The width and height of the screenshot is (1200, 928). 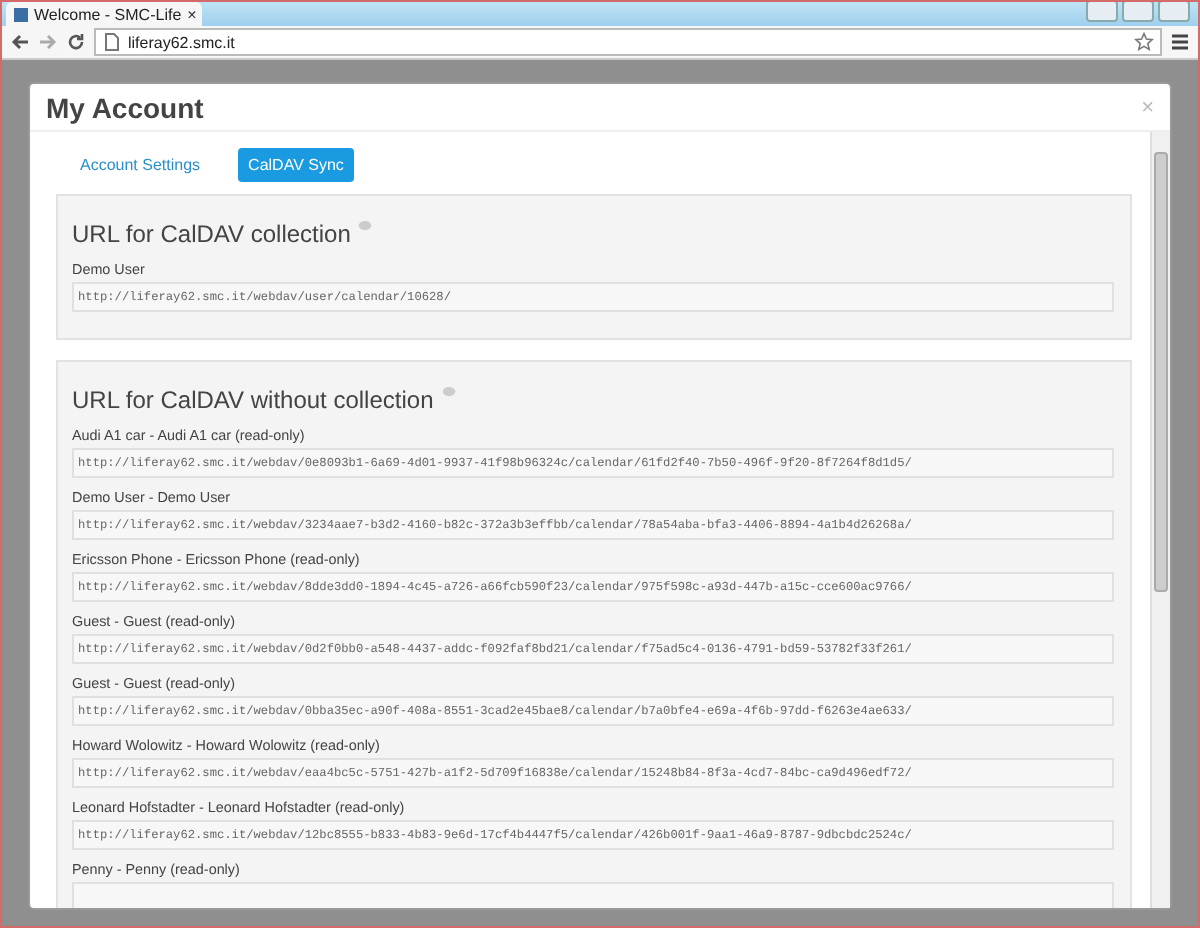 What do you see at coordinates (211, 234) in the screenshot?
I see `section-title: URL for CalDAV collection` at bounding box center [211, 234].